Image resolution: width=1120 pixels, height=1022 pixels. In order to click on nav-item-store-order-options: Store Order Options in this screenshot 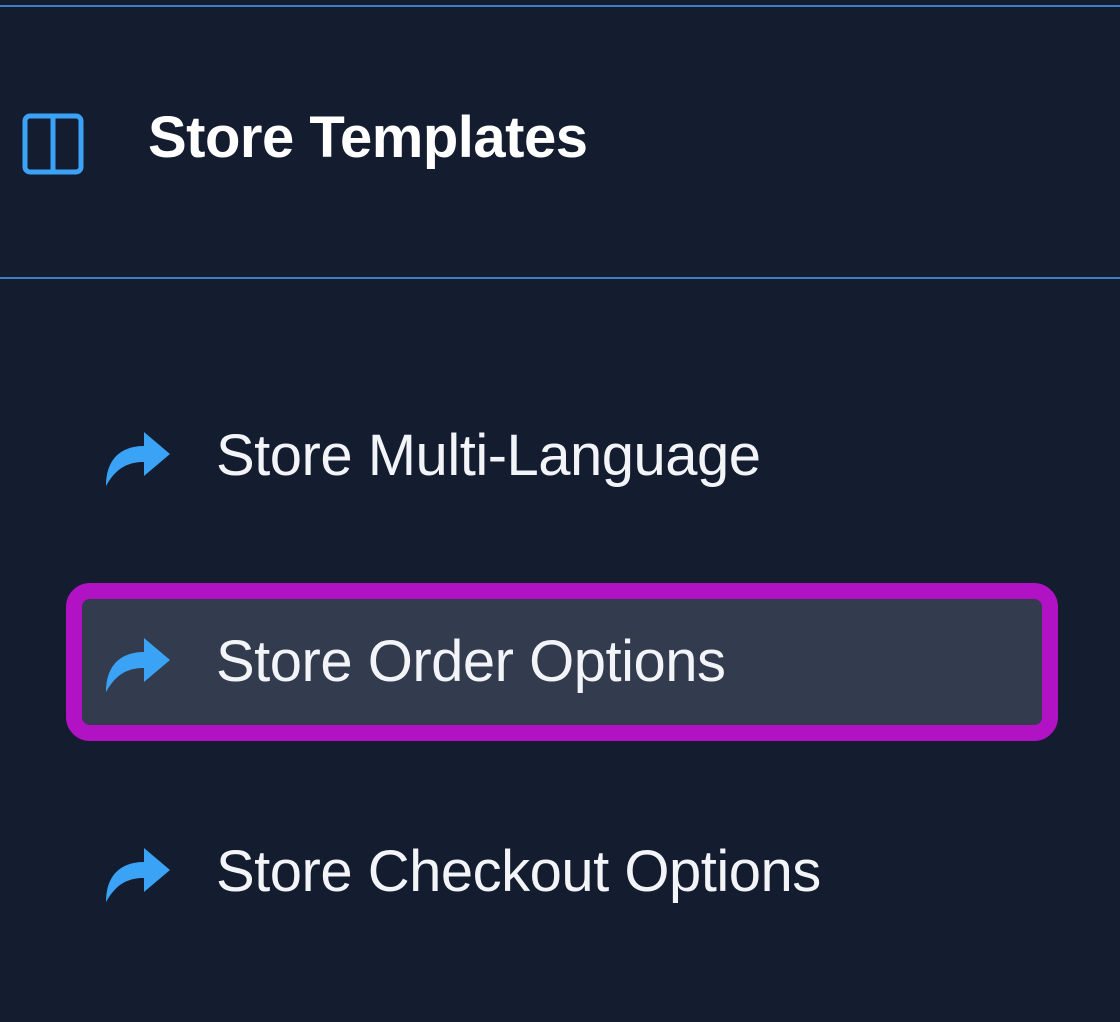, I will do `click(562, 662)`.